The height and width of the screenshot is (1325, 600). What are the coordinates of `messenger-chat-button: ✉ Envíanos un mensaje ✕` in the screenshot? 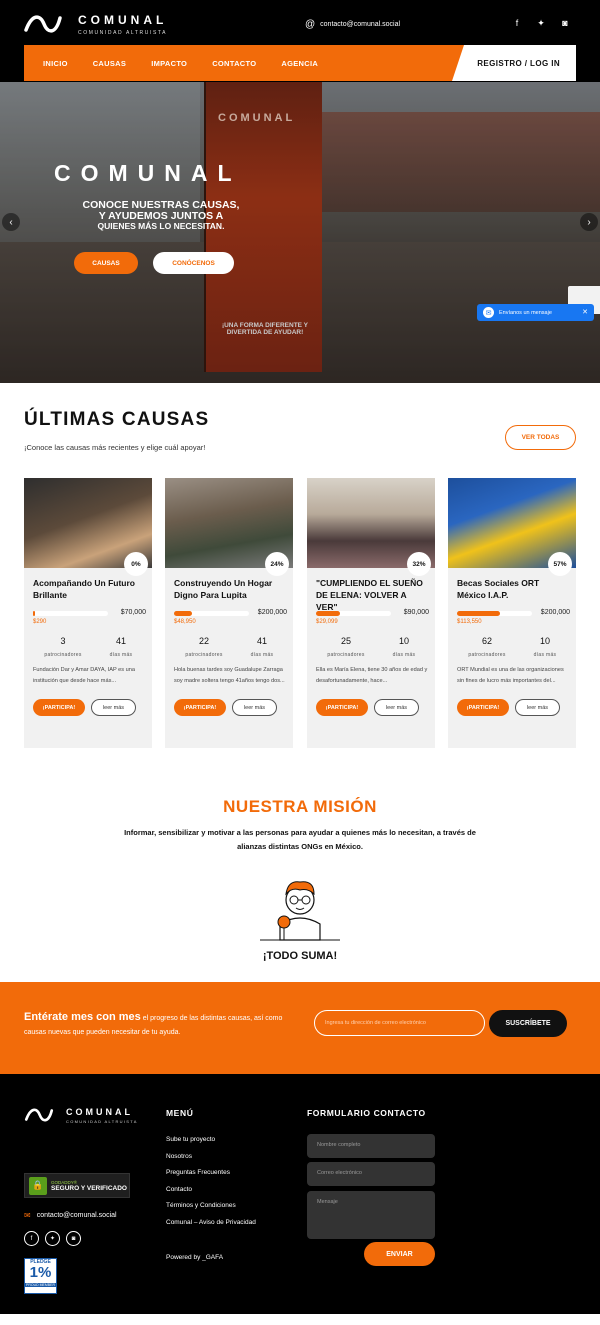 It's located at (535, 312).